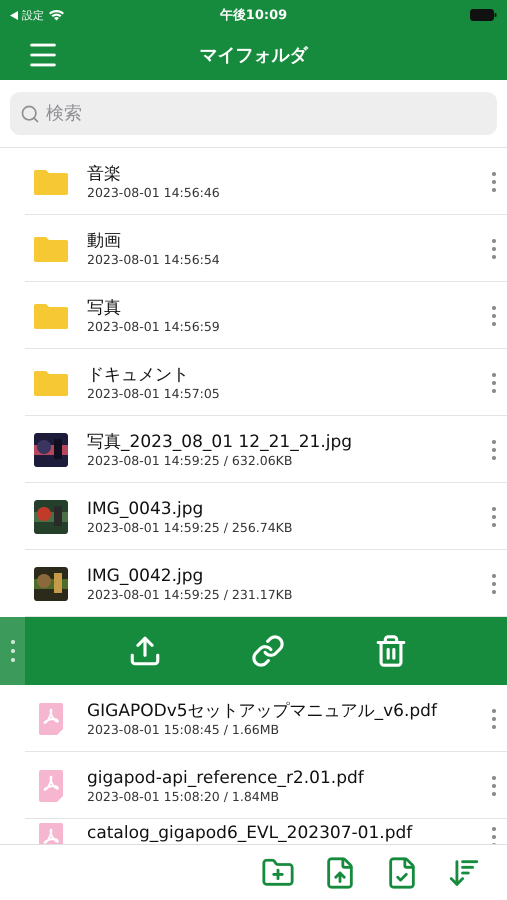 The height and width of the screenshot is (900, 507). Describe the element at coordinates (33, 15) in the screenshot. I see `back-label: 設定` at that location.